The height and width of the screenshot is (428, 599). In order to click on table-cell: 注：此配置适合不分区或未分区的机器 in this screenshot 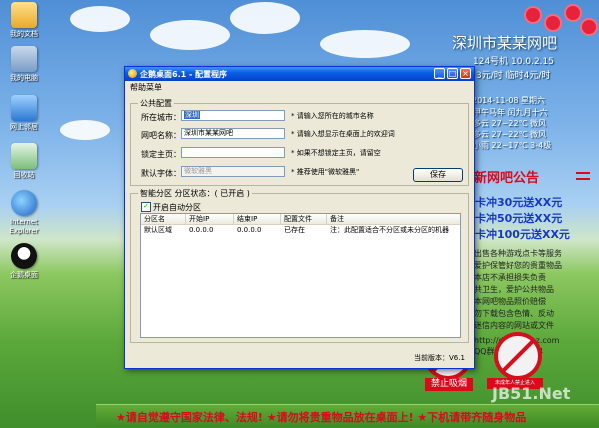, I will do `click(389, 230)`.